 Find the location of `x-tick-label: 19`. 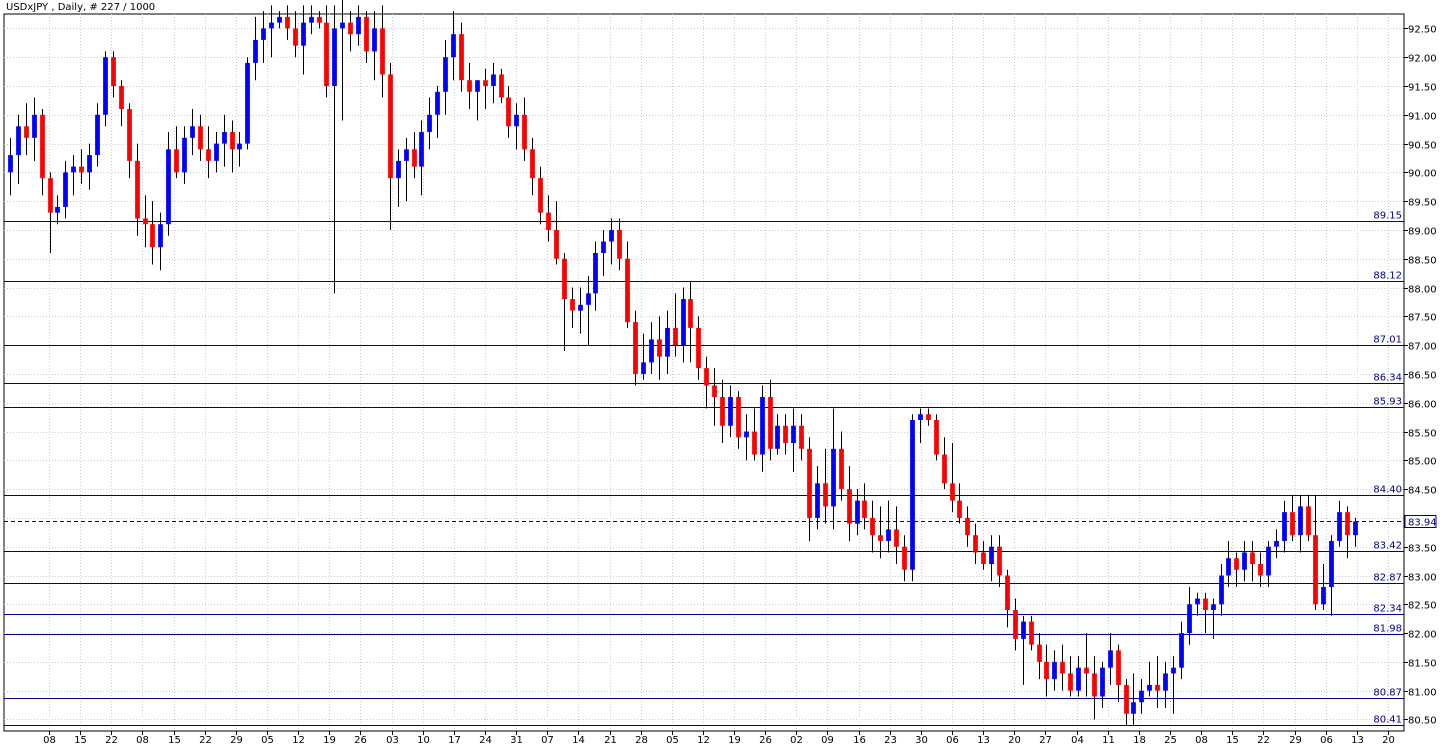

x-tick-label: 19 is located at coordinates (734, 740).